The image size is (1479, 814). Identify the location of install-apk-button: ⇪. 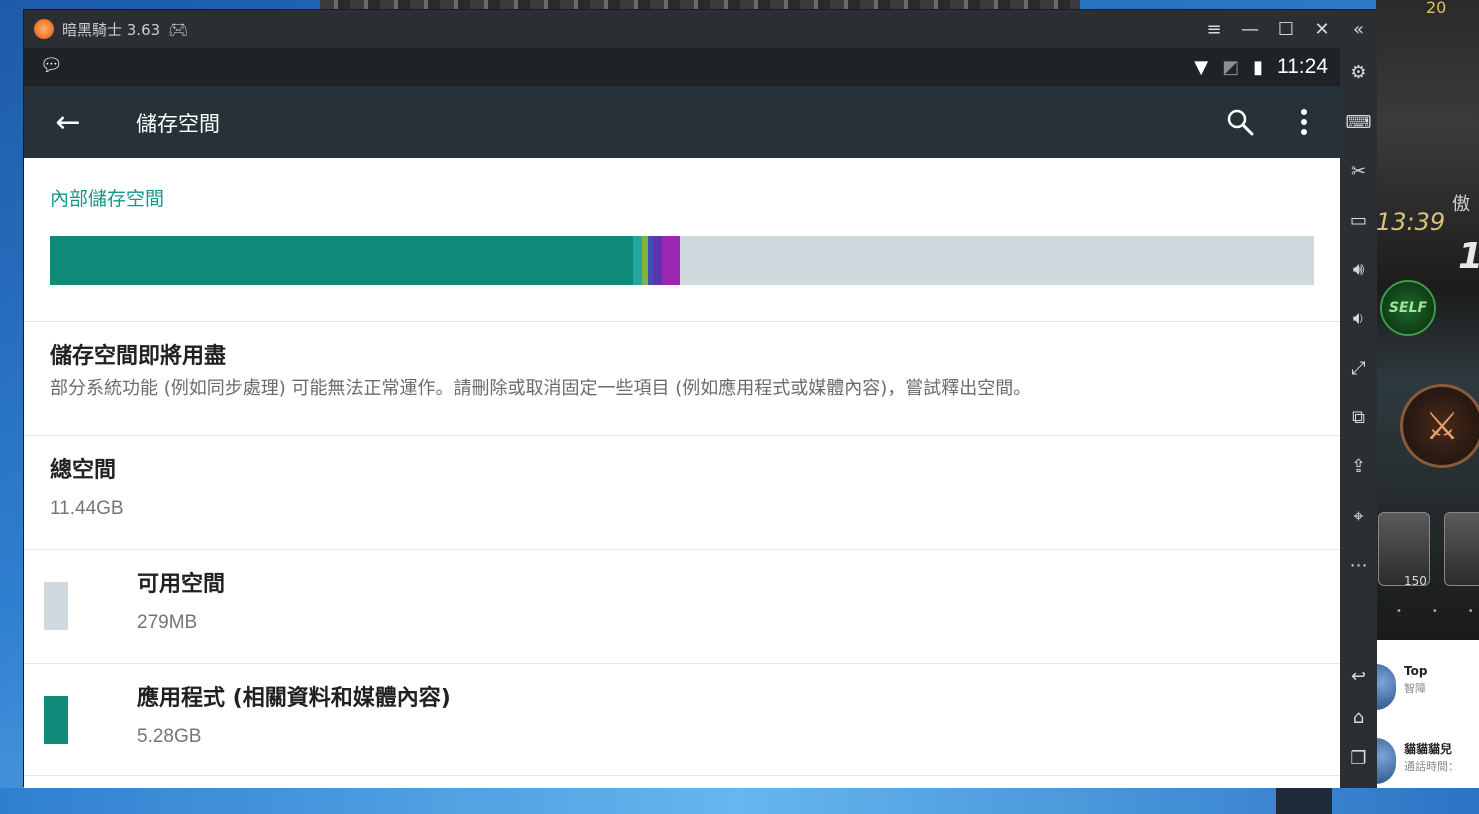
(1358, 466).